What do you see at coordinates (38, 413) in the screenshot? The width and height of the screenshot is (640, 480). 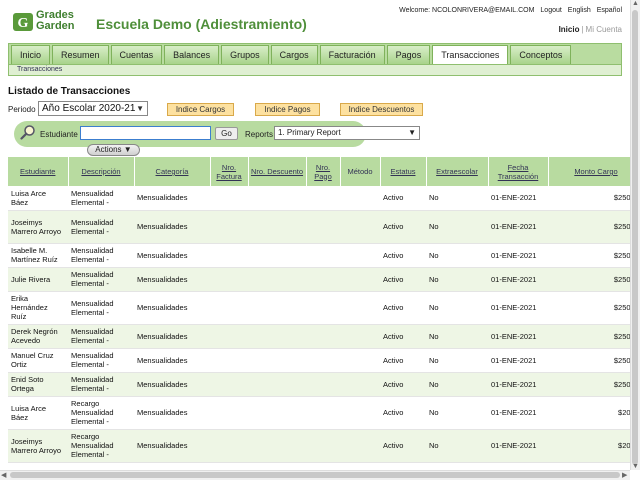 I see `table-cell: Luisa Arce Báez` at bounding box center [38, 413].